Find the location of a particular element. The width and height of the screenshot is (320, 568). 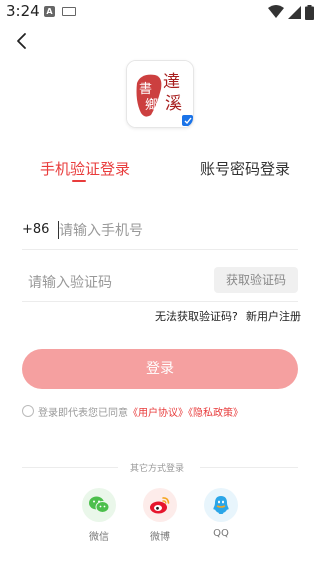

status-icons is located at coordinates (291, 12).